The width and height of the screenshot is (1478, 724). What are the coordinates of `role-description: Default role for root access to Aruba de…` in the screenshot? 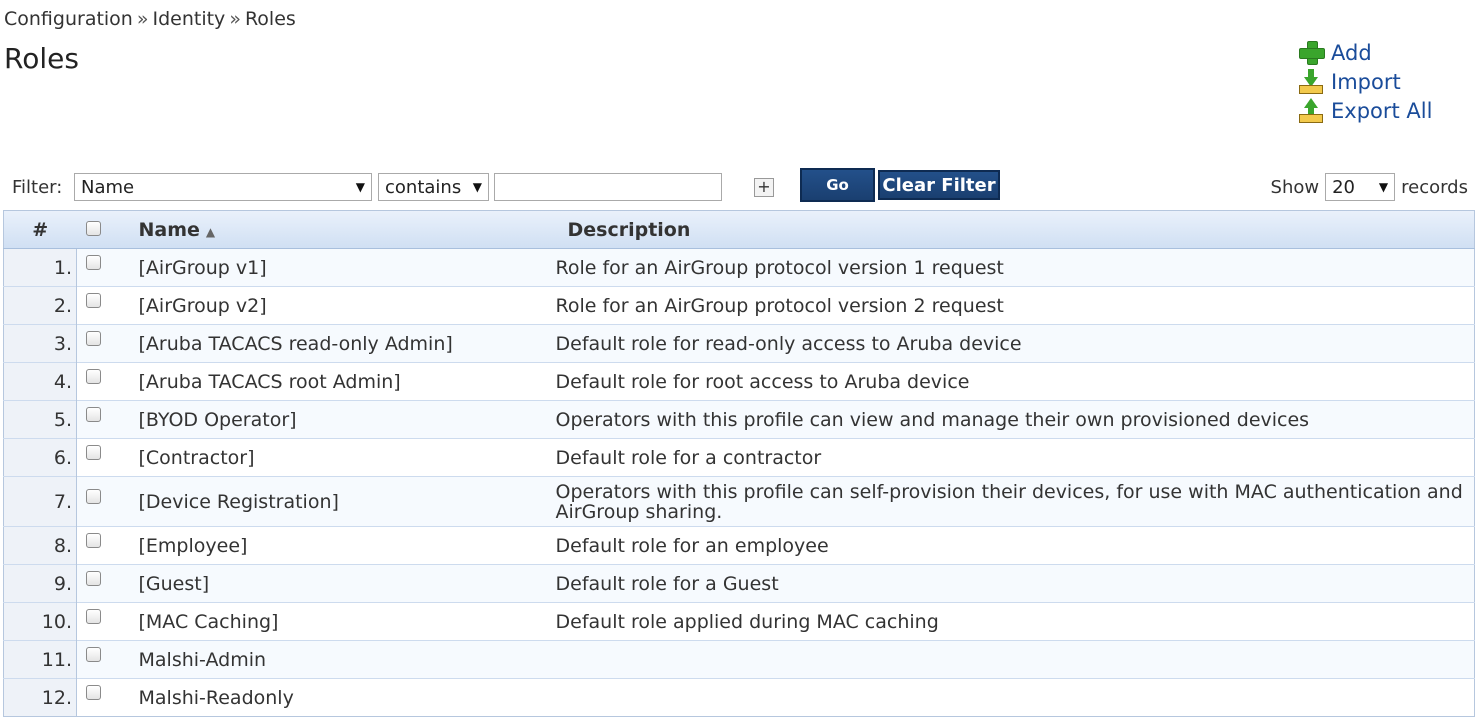 It's located at (762, 381).